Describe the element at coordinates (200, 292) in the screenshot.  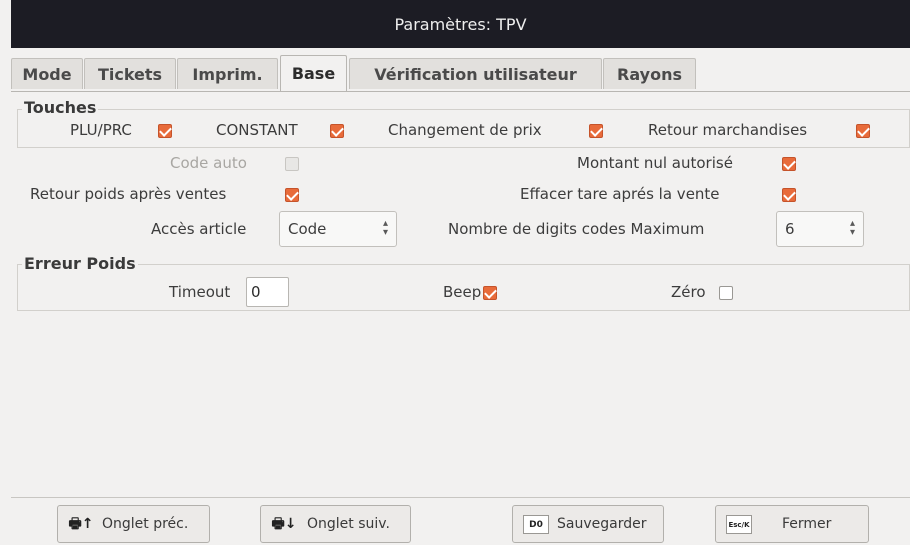
I see `timeout-label: Timeout` at that location.